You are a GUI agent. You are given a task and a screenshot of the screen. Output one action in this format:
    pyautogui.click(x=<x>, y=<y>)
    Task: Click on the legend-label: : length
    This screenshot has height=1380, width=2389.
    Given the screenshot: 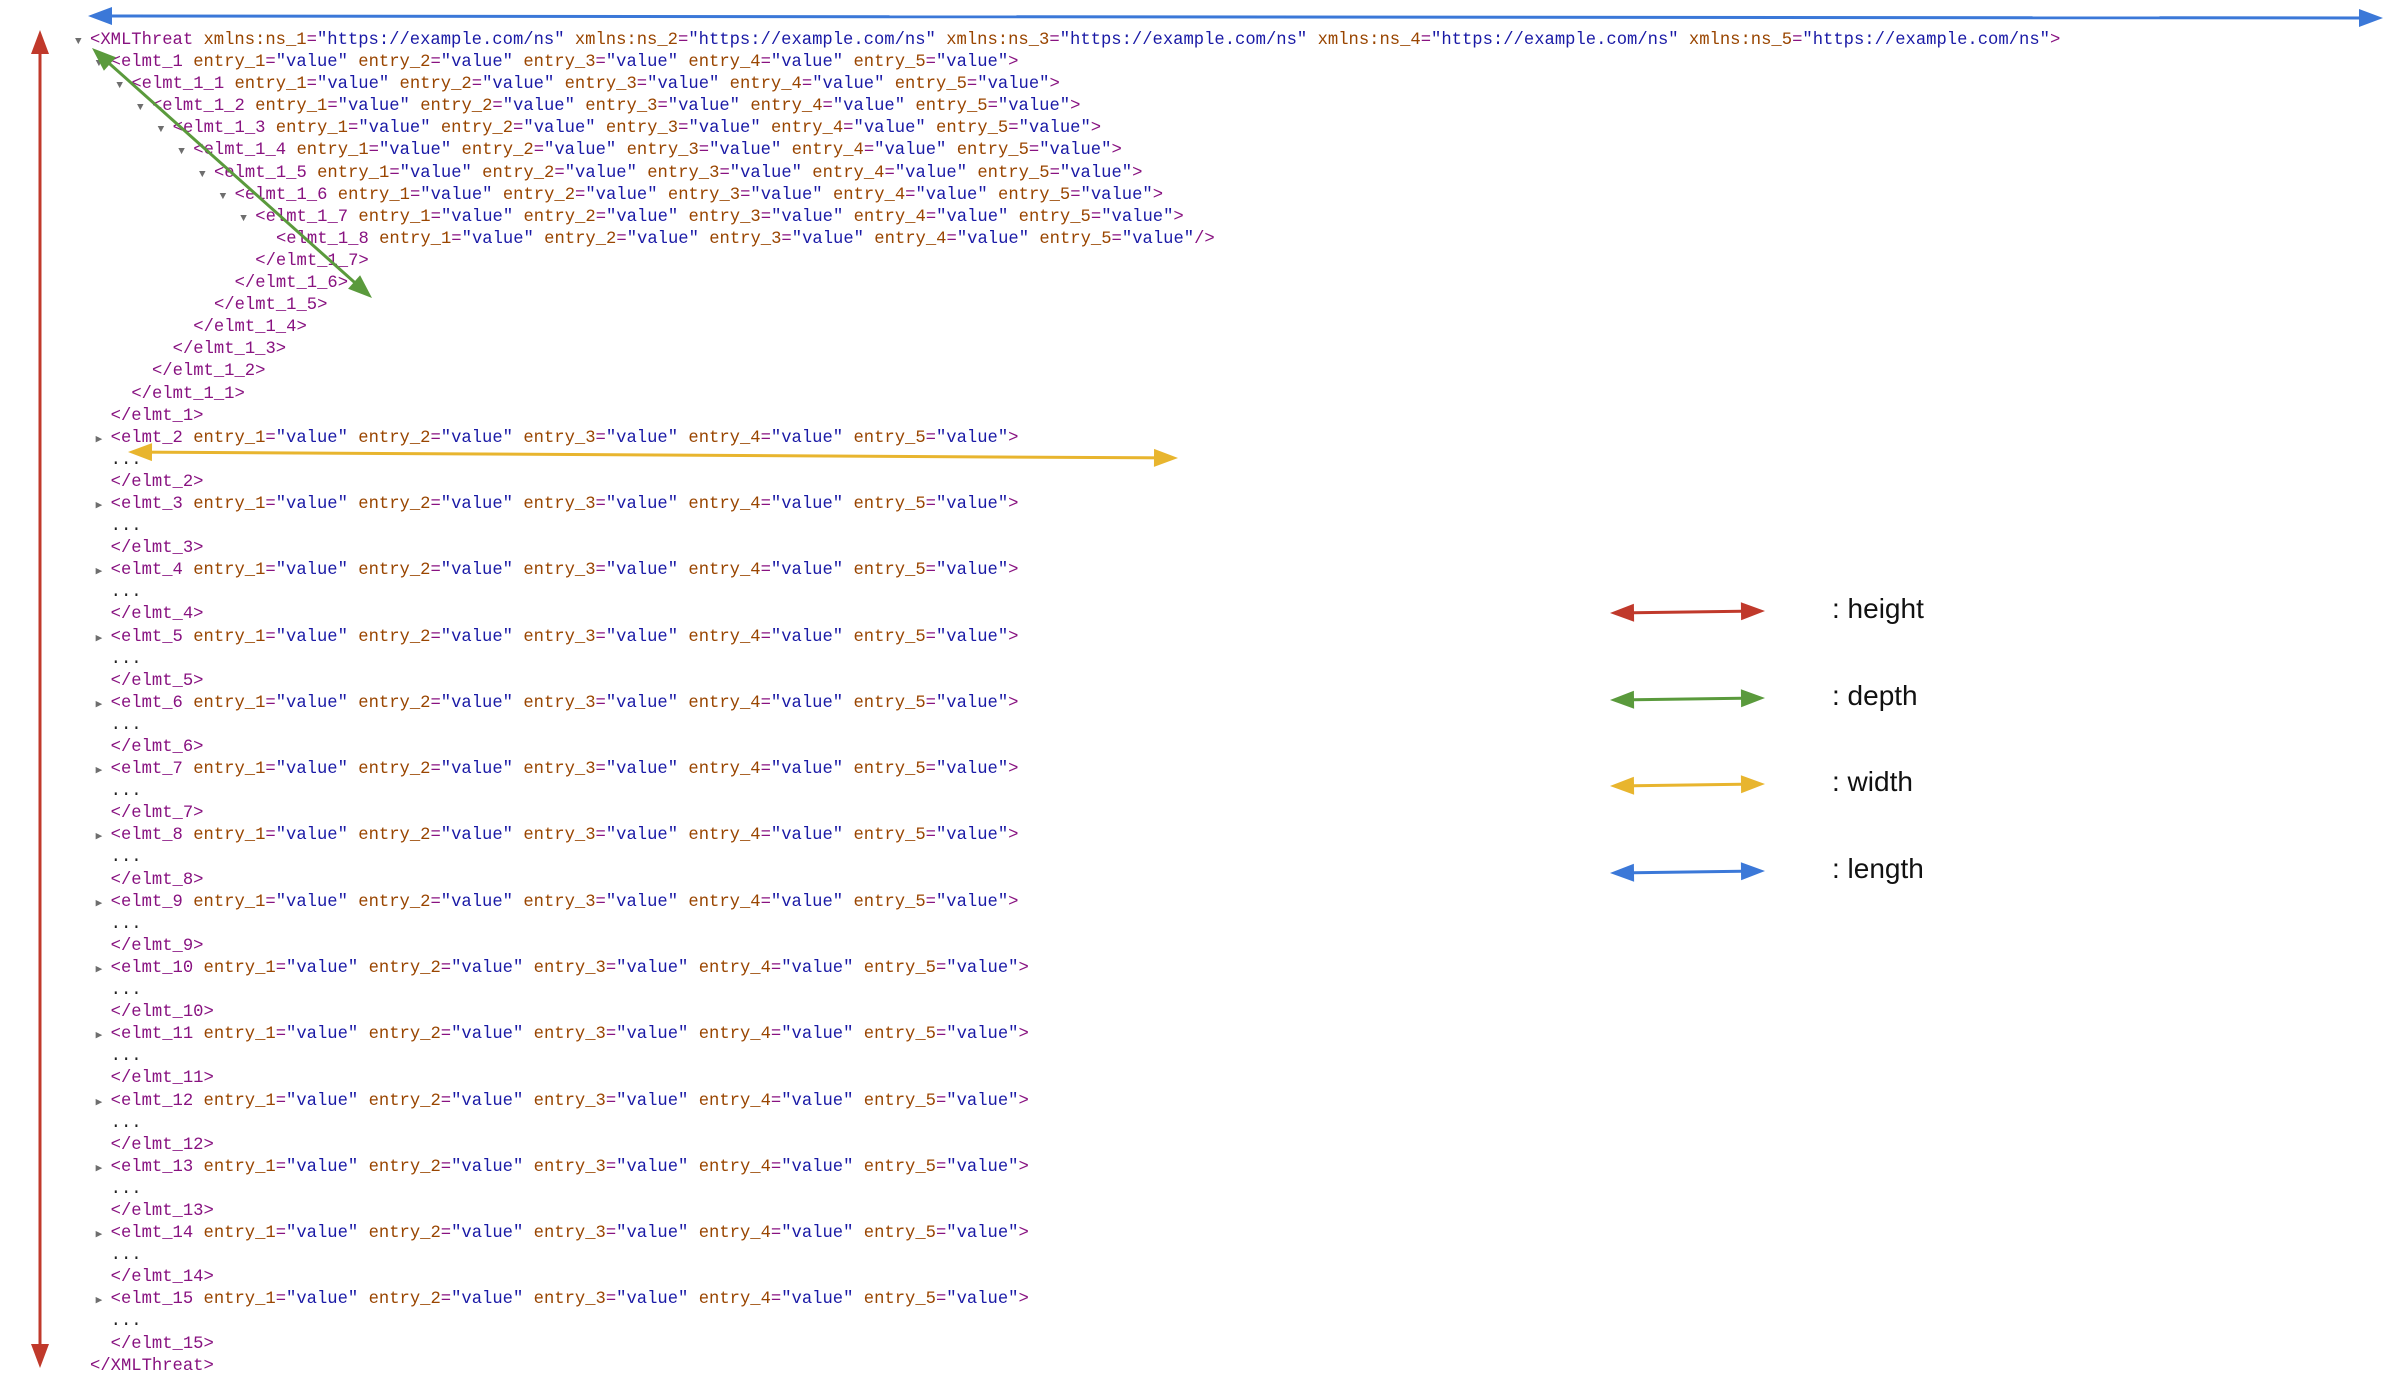 What is the action you would take?
    pyautogui.click(x=1878, y=868)
    